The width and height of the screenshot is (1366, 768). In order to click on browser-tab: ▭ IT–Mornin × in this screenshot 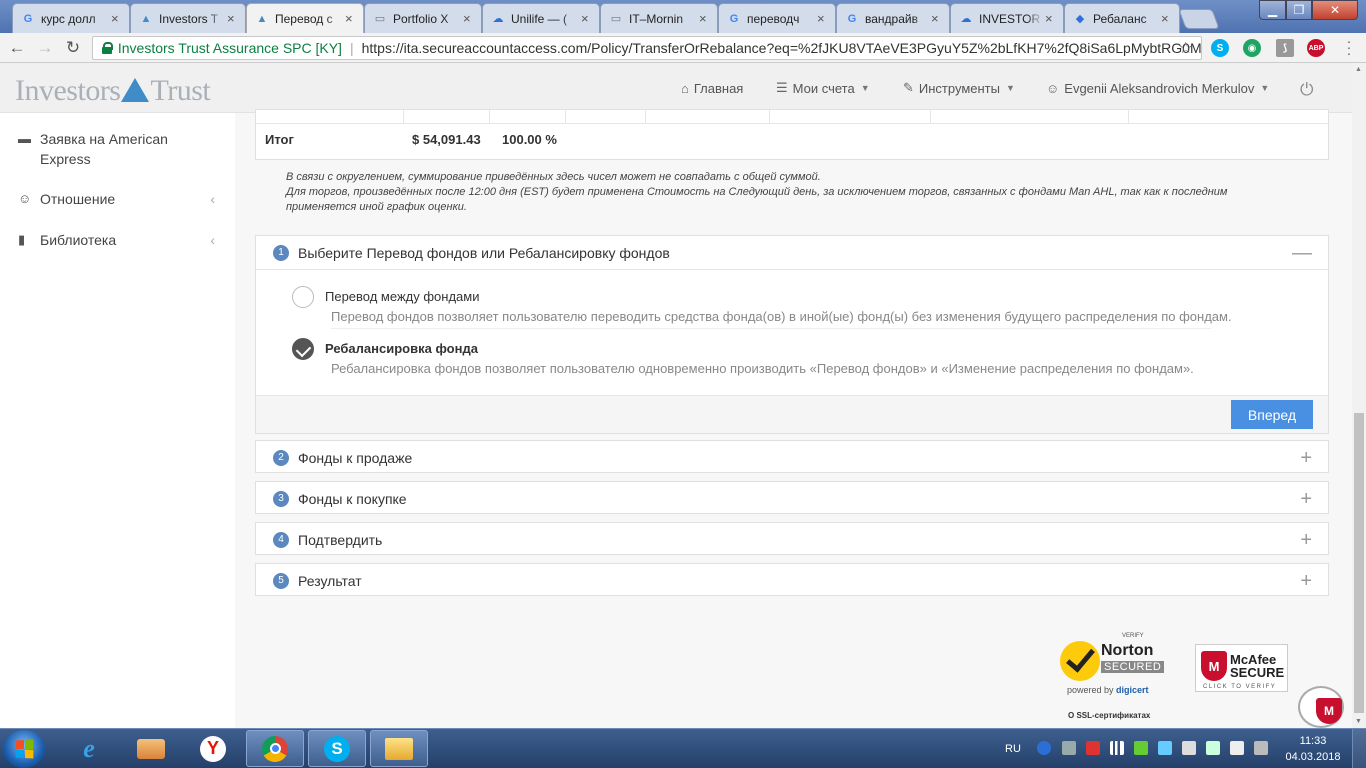, I will do `click(659, 18)`.